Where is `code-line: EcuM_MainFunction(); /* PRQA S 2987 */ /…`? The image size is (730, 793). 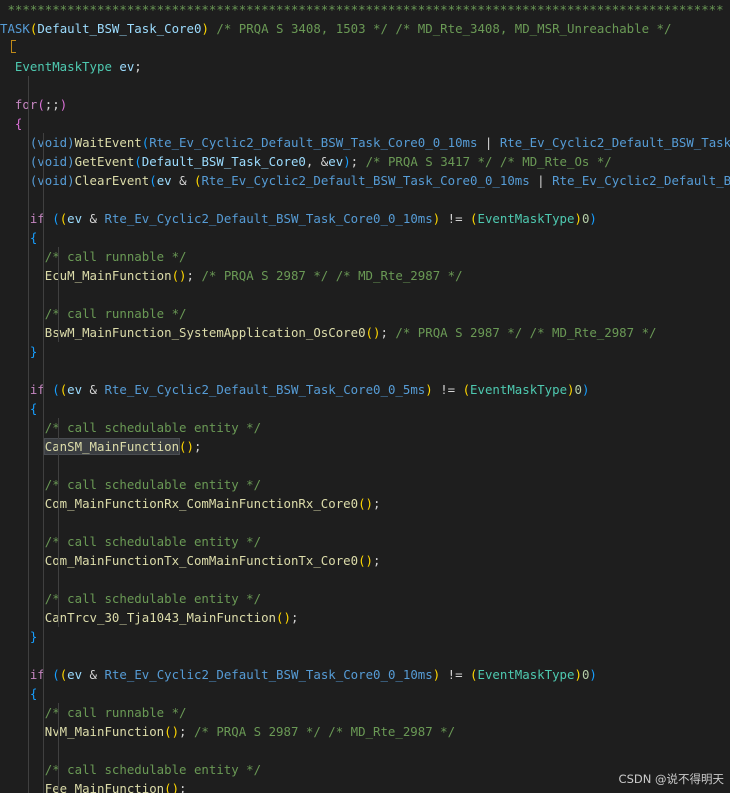
code-line: EcuM_MainFunction(); /* PRQA S 2987 */ /… is located at coordinates (365, 275).